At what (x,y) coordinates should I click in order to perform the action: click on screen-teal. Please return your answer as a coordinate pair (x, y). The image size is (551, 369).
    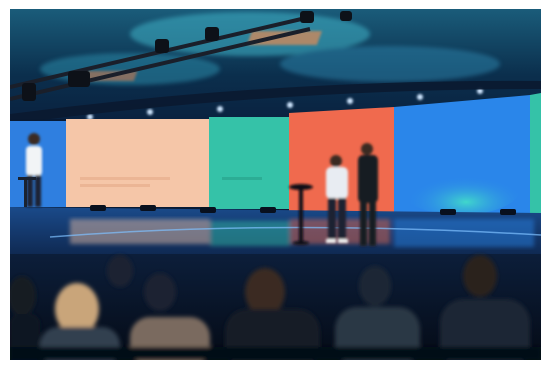
    Looking at the image, I should click on (249, 163).